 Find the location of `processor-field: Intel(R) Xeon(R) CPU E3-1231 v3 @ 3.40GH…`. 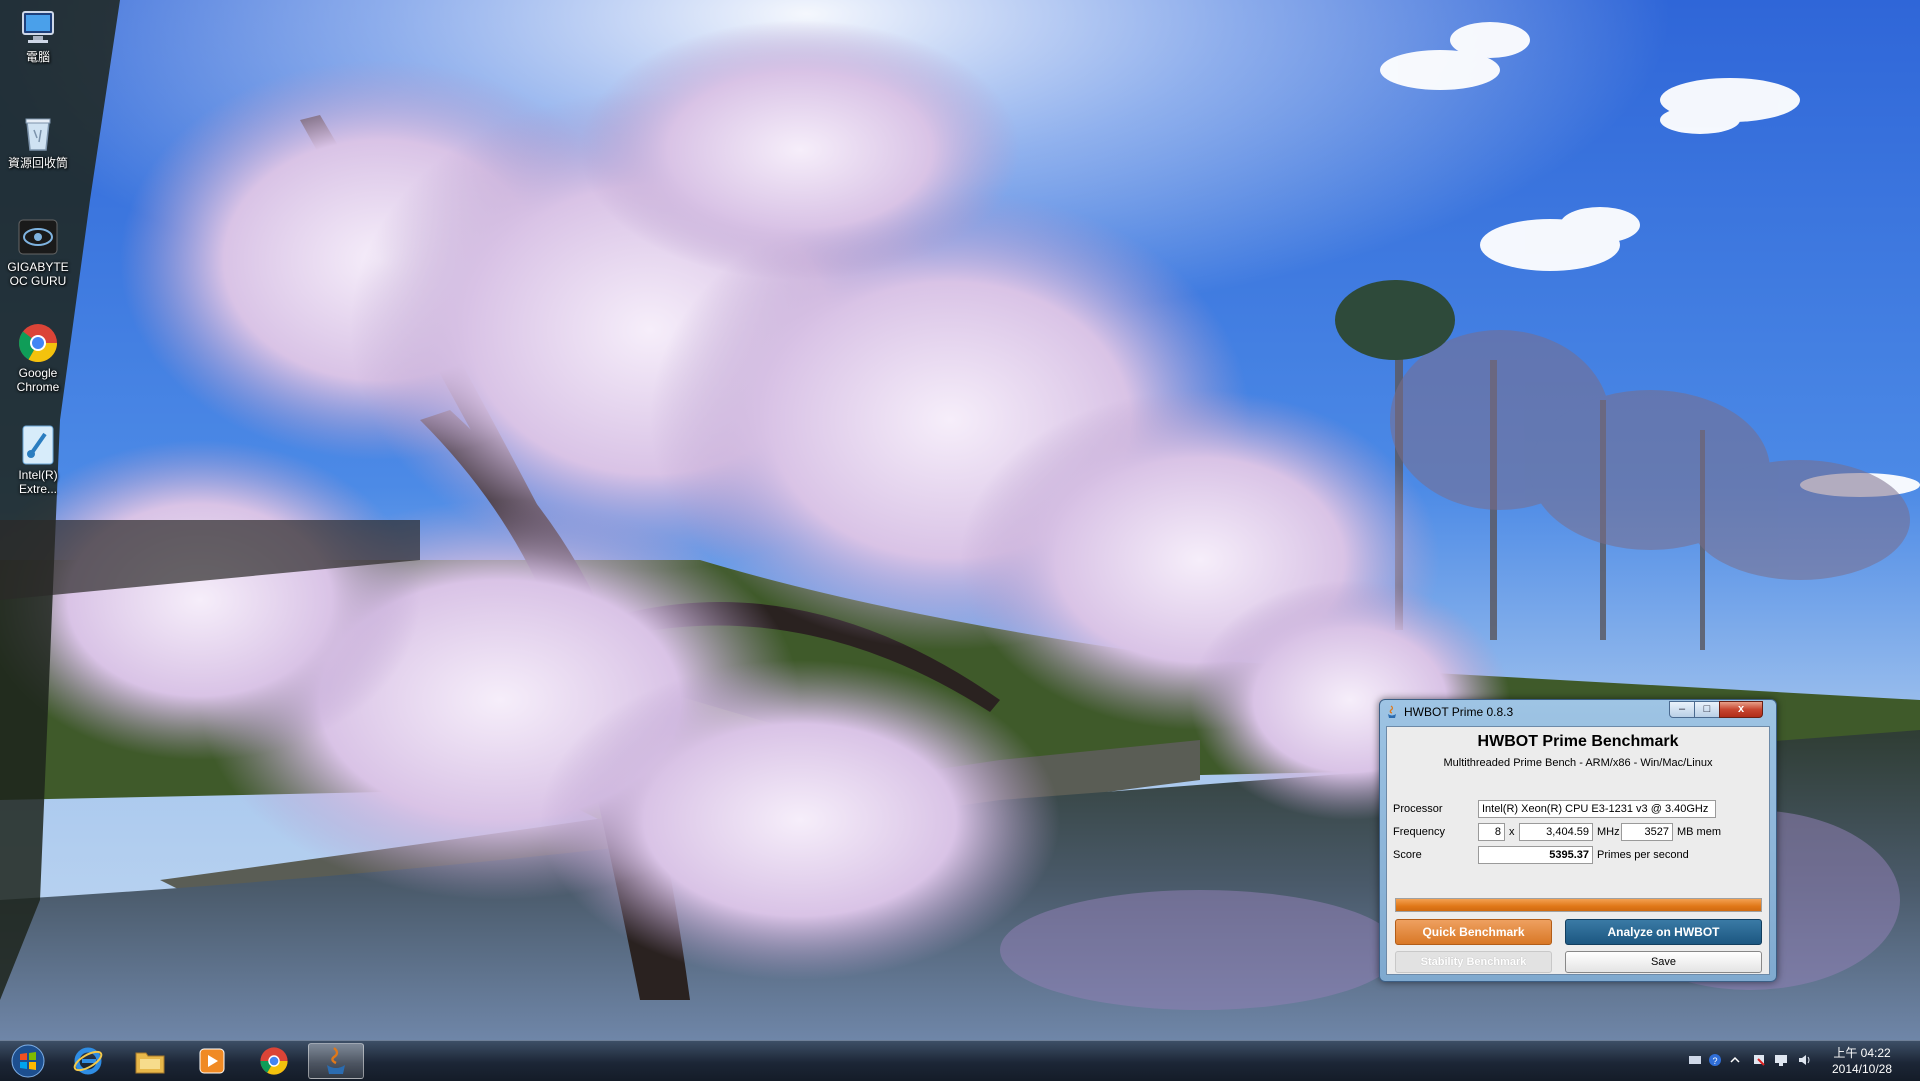

processor-field: Intel(R) Xeon(R) CPU E3-1231 v3 @ 3.40GH… is located at coordinates (1597, 809).